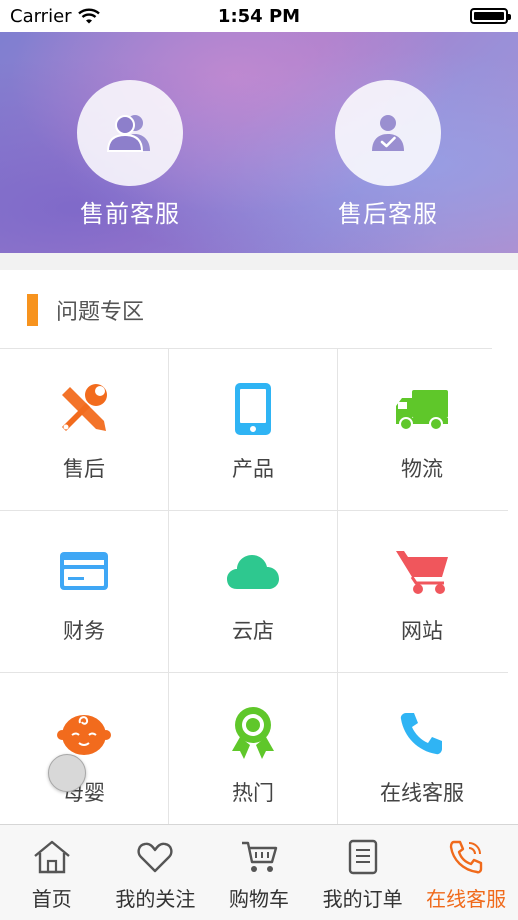 The image size is (518, 920). What do you see at coordinates (51, 899) in the screenshot?
I see `tab-label: 首页` at bounding box center [51, 899].